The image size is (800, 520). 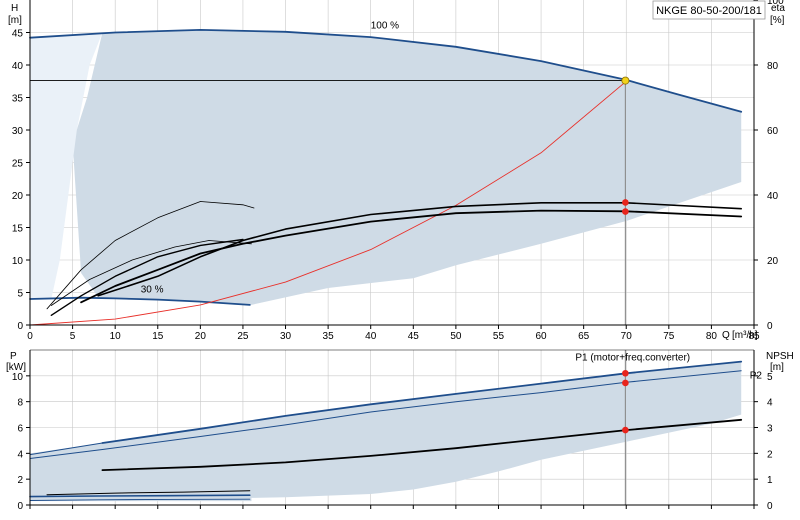 I want to click on top-y-right-tick-label: 80, so click(x=773, y=66).